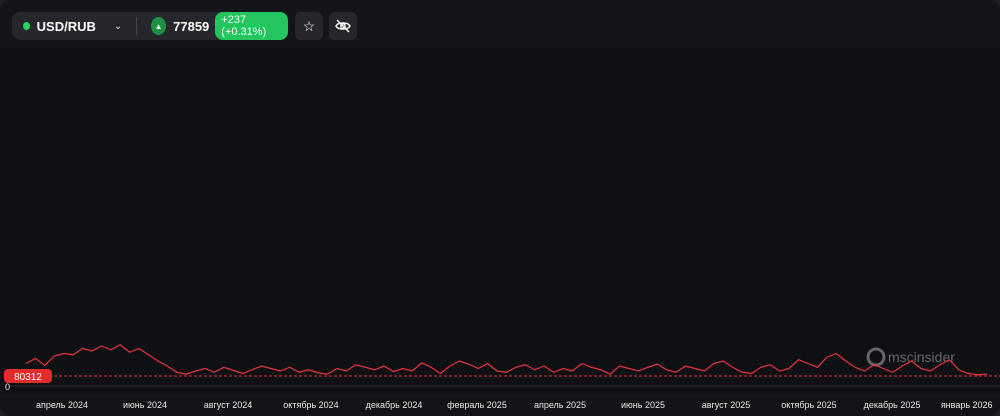 This screenshot has width=1000, height=416. I want to click on x-tick-label: декабрь 2024, so click(394, 405).